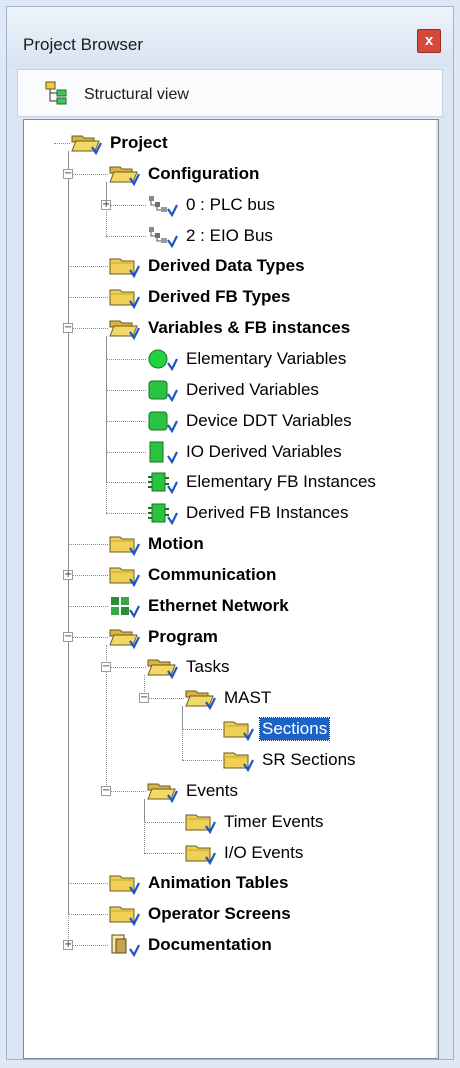 This screenshot has height=1068, width=460. Describe the element at coordinates (83, 44) in the screenshot. I see `panel-title: Project Browser` at that location.